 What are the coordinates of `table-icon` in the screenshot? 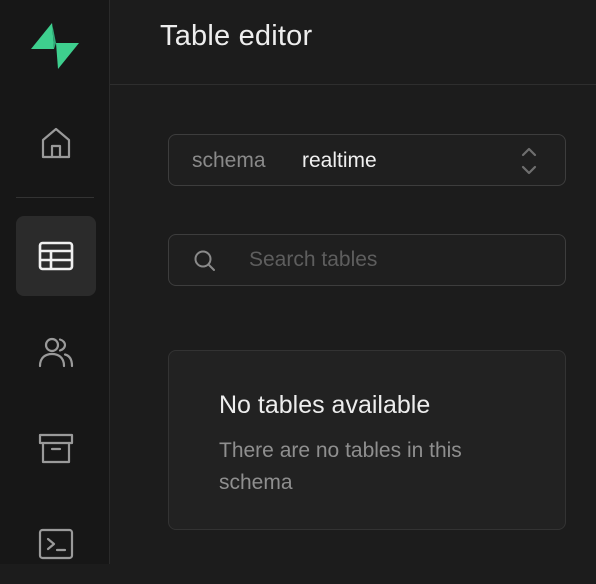 It's located at (56, 256).